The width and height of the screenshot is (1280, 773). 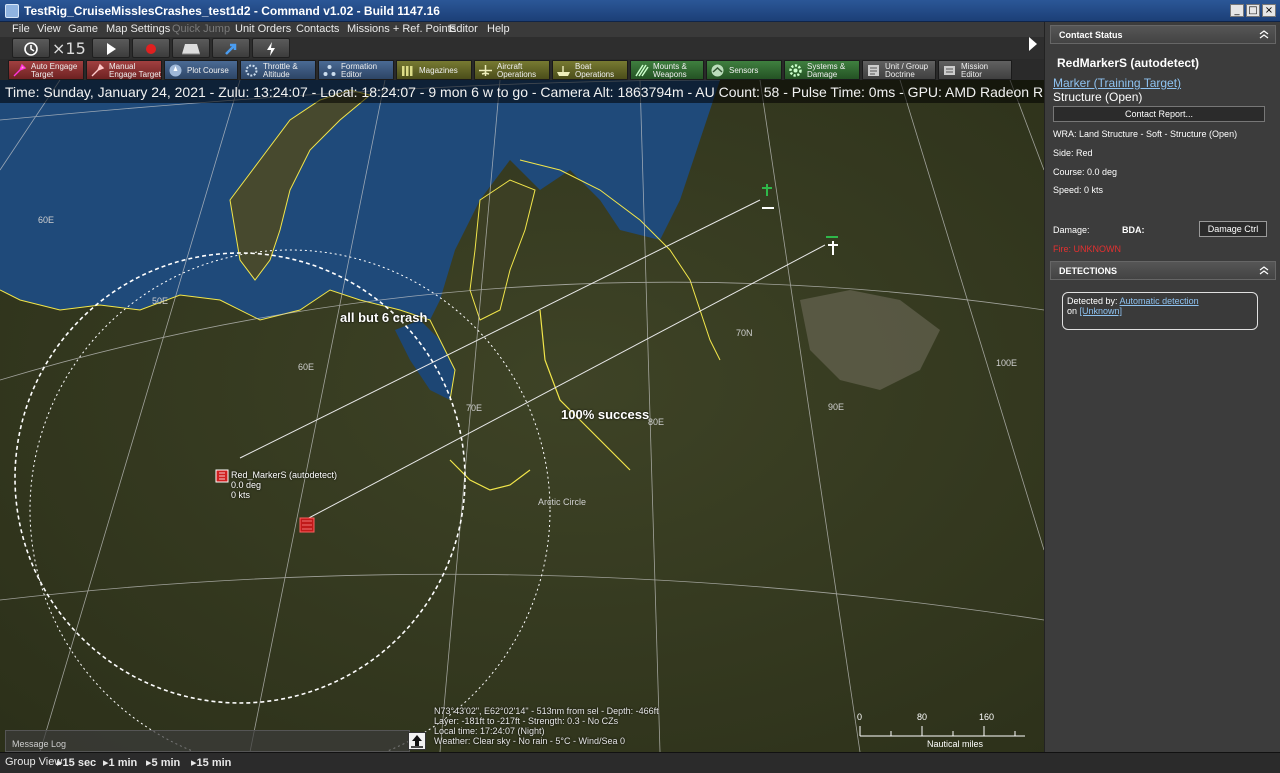 What do you see at coordinates (21, 29) in the screenshot?
I see `menu-file: File` at bounding box center [21, 29].